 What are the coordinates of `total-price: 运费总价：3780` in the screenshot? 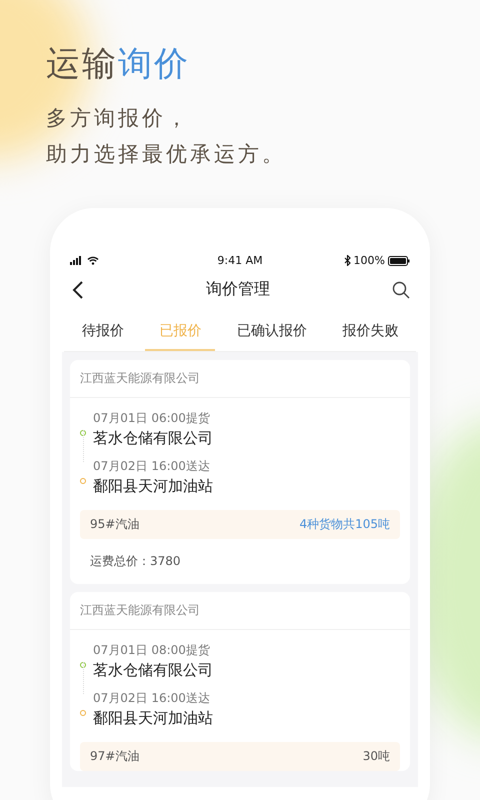 It's located at (135, 561).